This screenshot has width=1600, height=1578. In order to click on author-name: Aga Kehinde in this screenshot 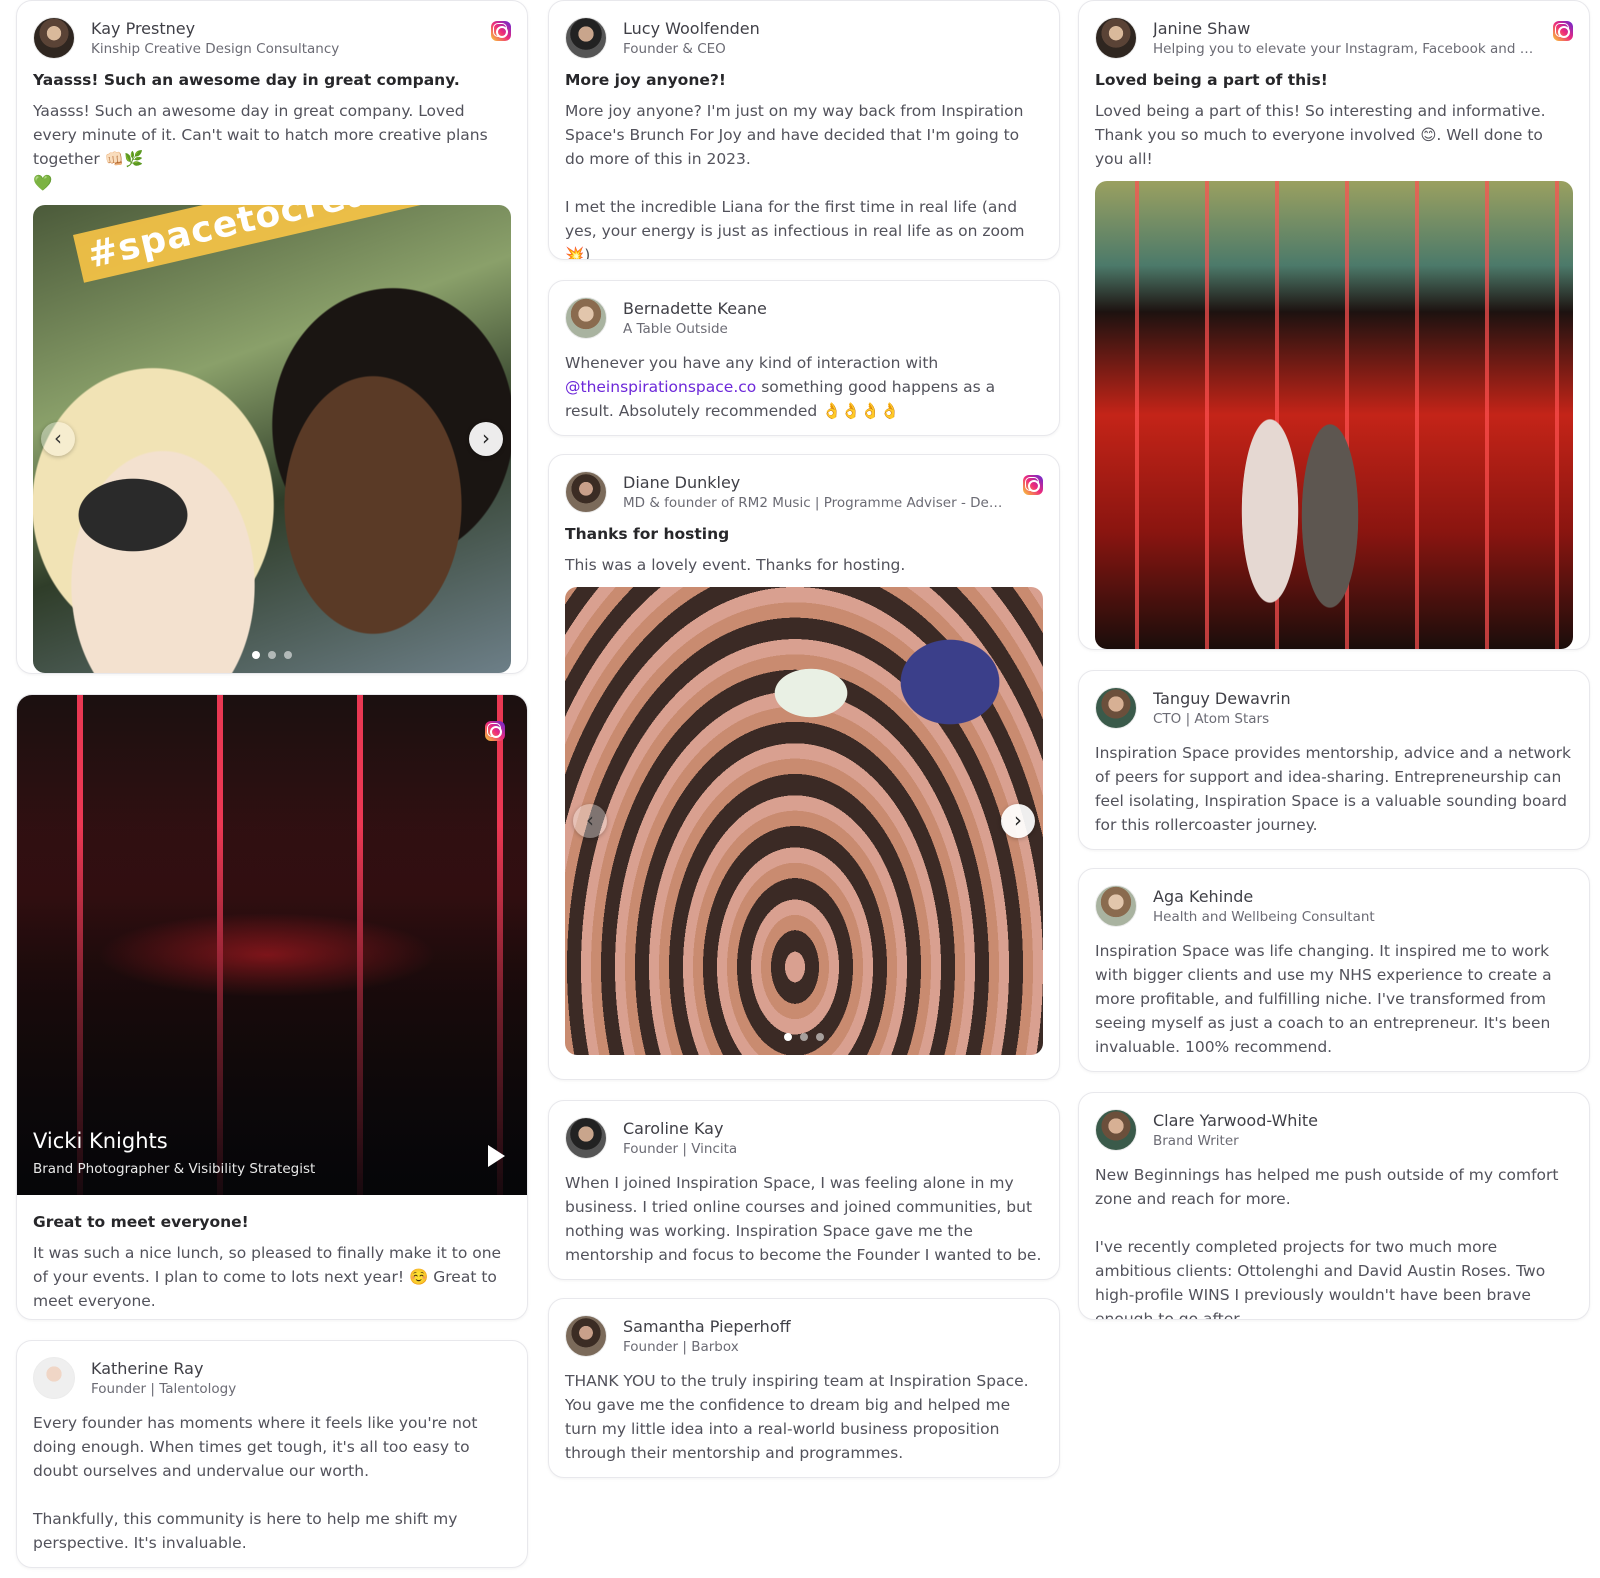, I will do `click(1203, 896)`.